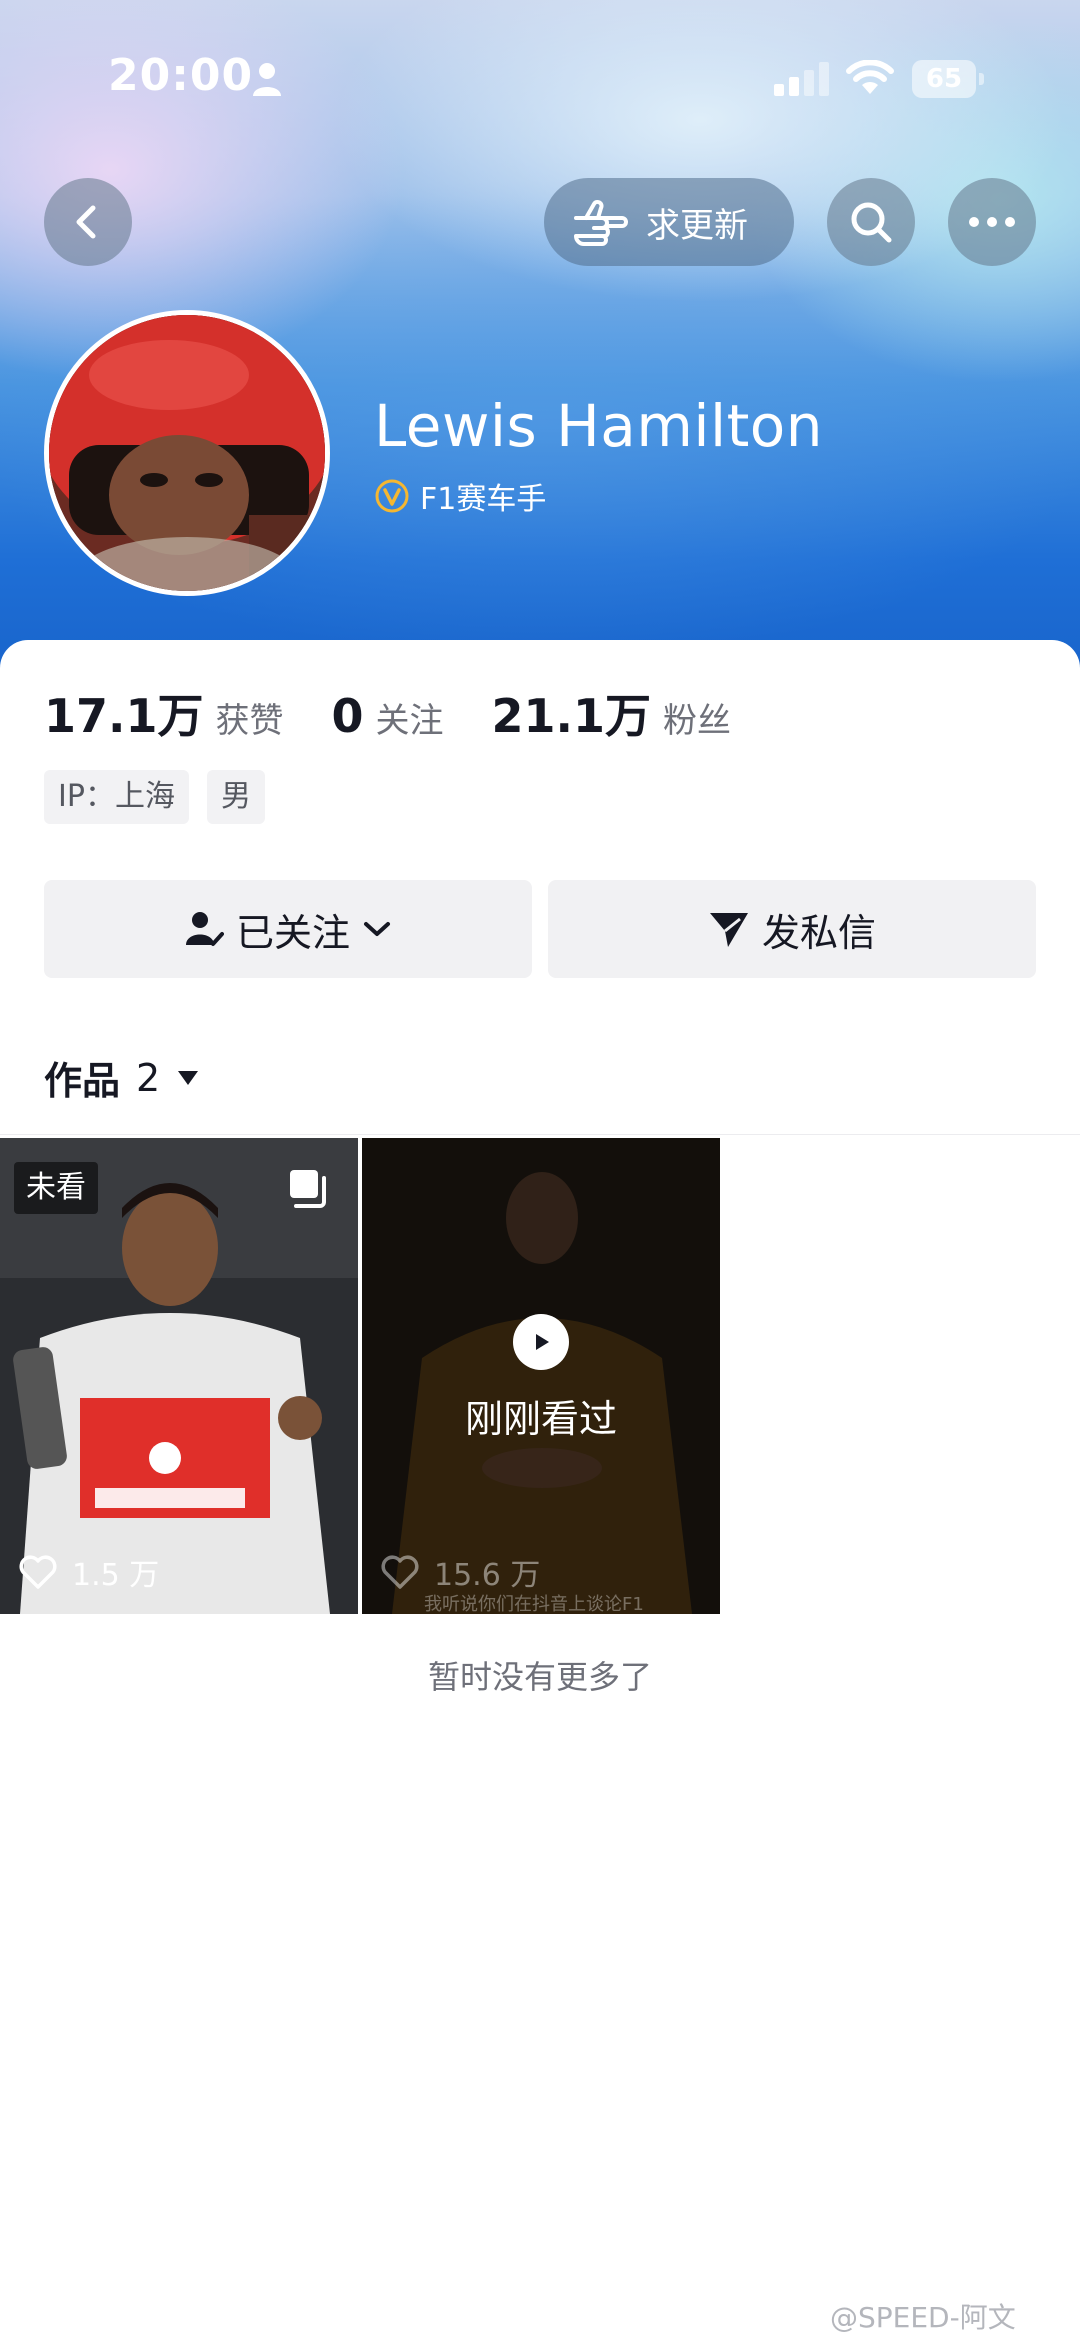 Image resolution: width=1080 pixels, height=2342 pixels. I want to click on back-button, so click(88, 222).